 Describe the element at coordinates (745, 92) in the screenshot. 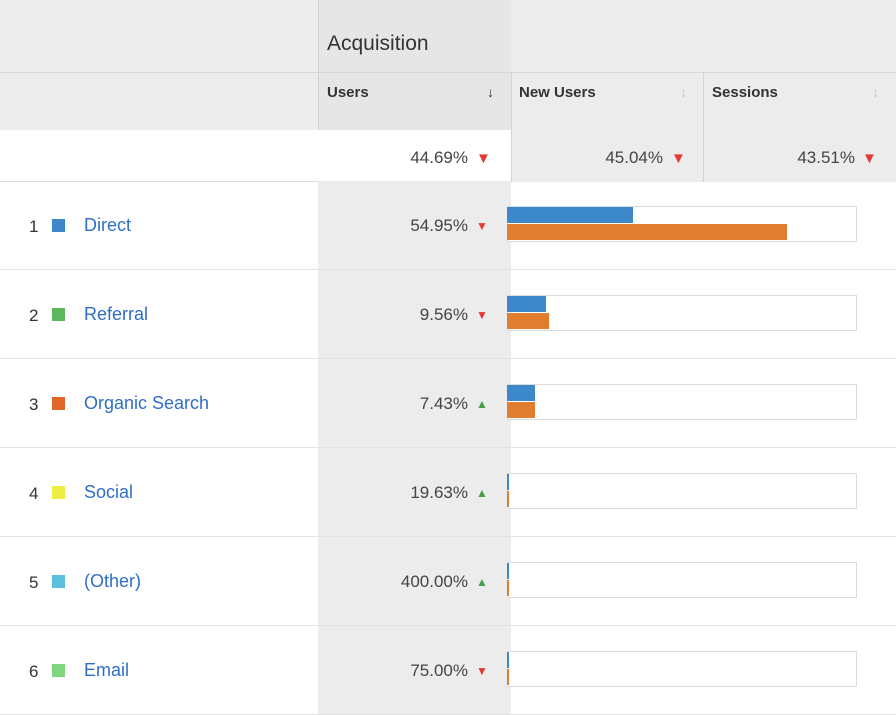

I see `column-header-sessions: Sessions` at that location.